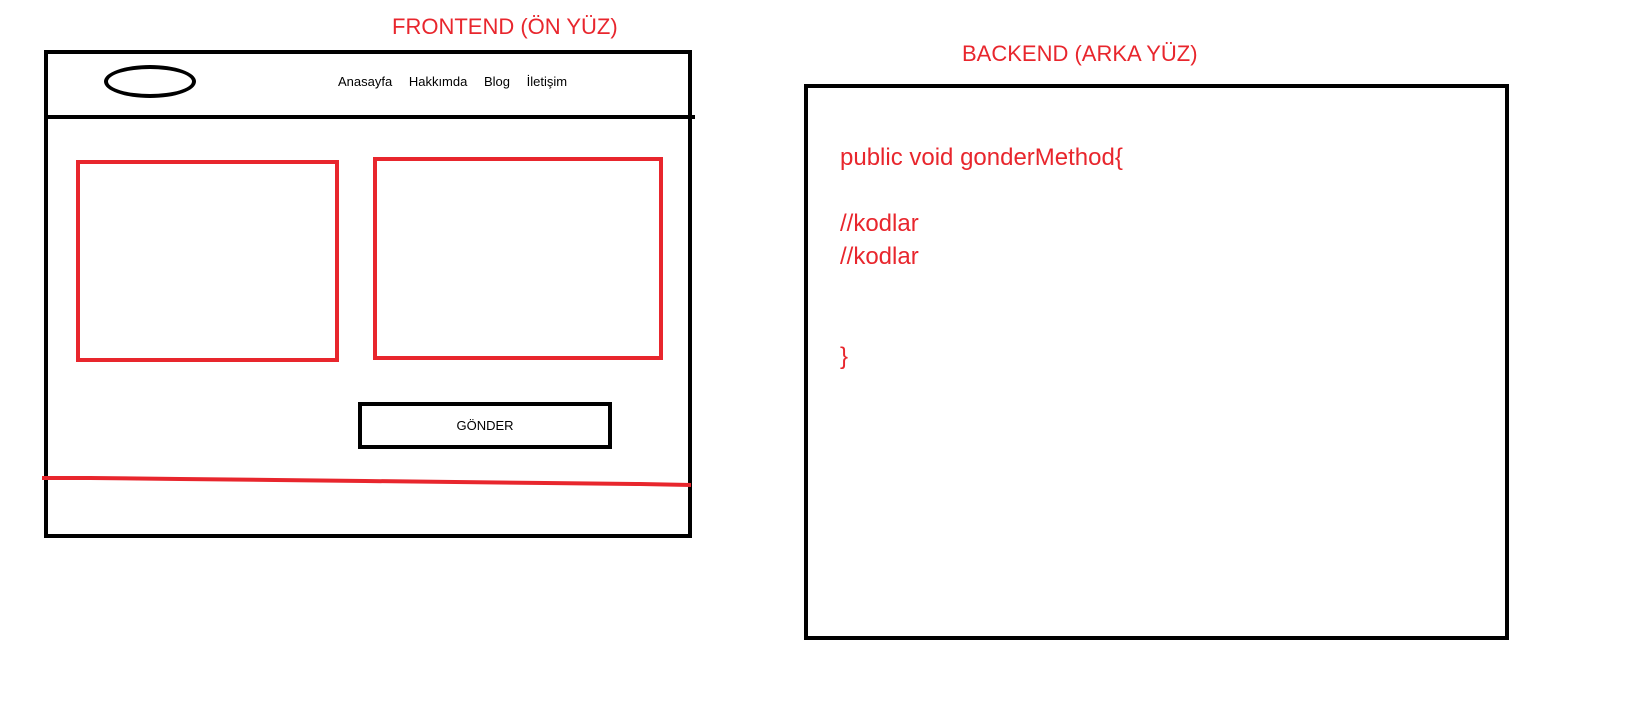 The width and height of the screenshot is (1629, 728). I want to click on code-method-signature: public void gonderMethod{, so click(981, 157).